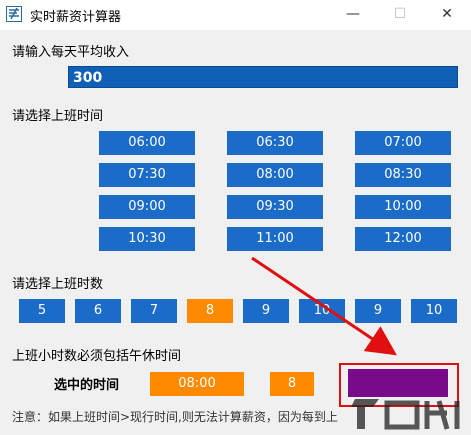 The height and width of the screenshot is (435, 471). Describe the element at coordinates (197, 384) in the screenshot. I see `selected-time-value: 08:00` at that location.